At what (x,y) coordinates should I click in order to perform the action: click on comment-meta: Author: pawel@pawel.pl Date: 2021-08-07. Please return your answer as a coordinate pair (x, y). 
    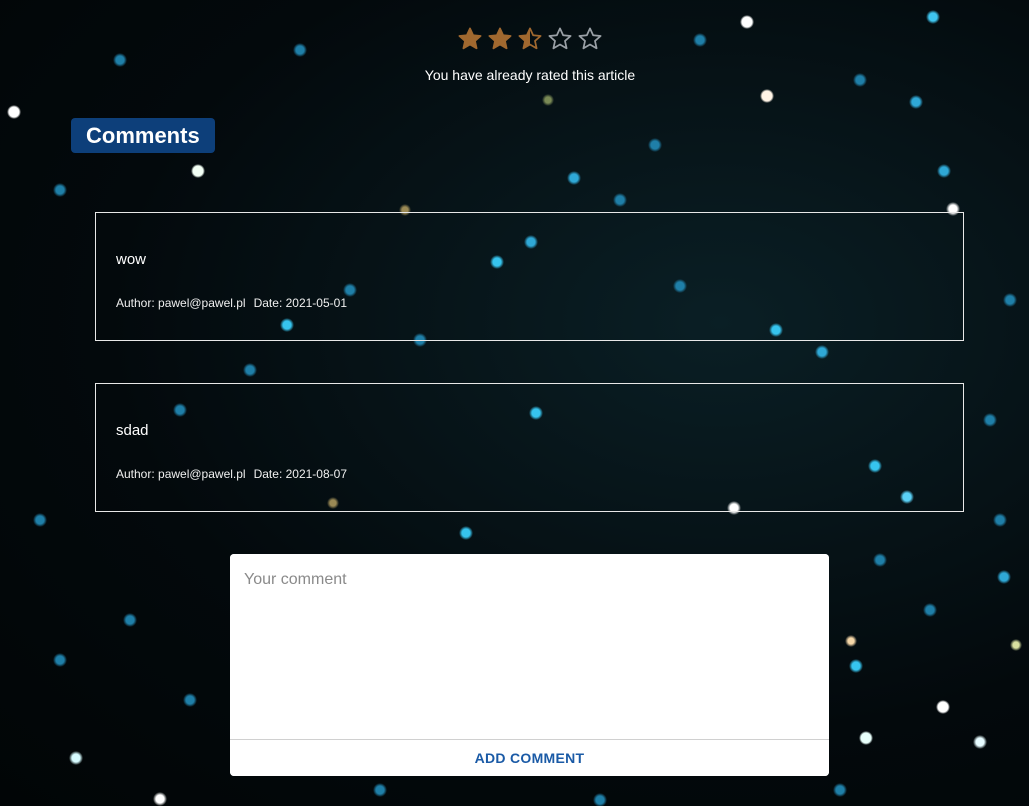
    Looking at the image, I should click on (231, 474).